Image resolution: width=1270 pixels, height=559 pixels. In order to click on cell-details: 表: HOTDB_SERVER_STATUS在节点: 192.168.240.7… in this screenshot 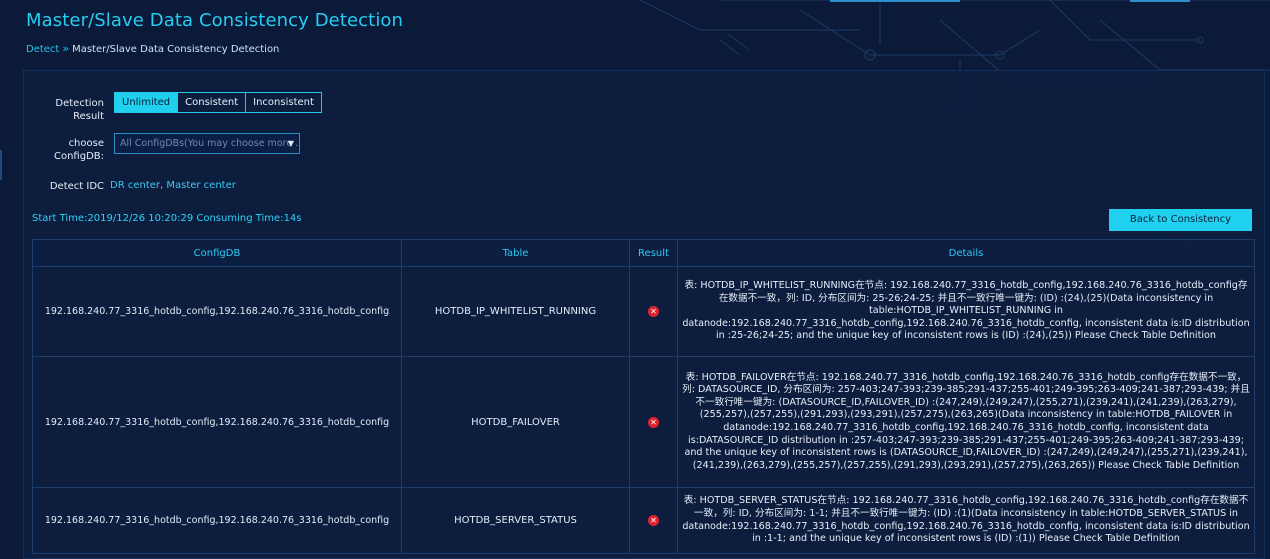, I will do `click(966, 520)`.